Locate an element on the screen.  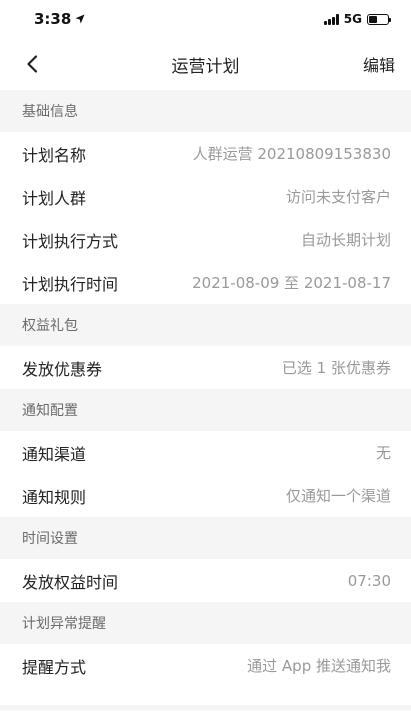
row-label: 计划人群 is located at coordinates (54, 198).